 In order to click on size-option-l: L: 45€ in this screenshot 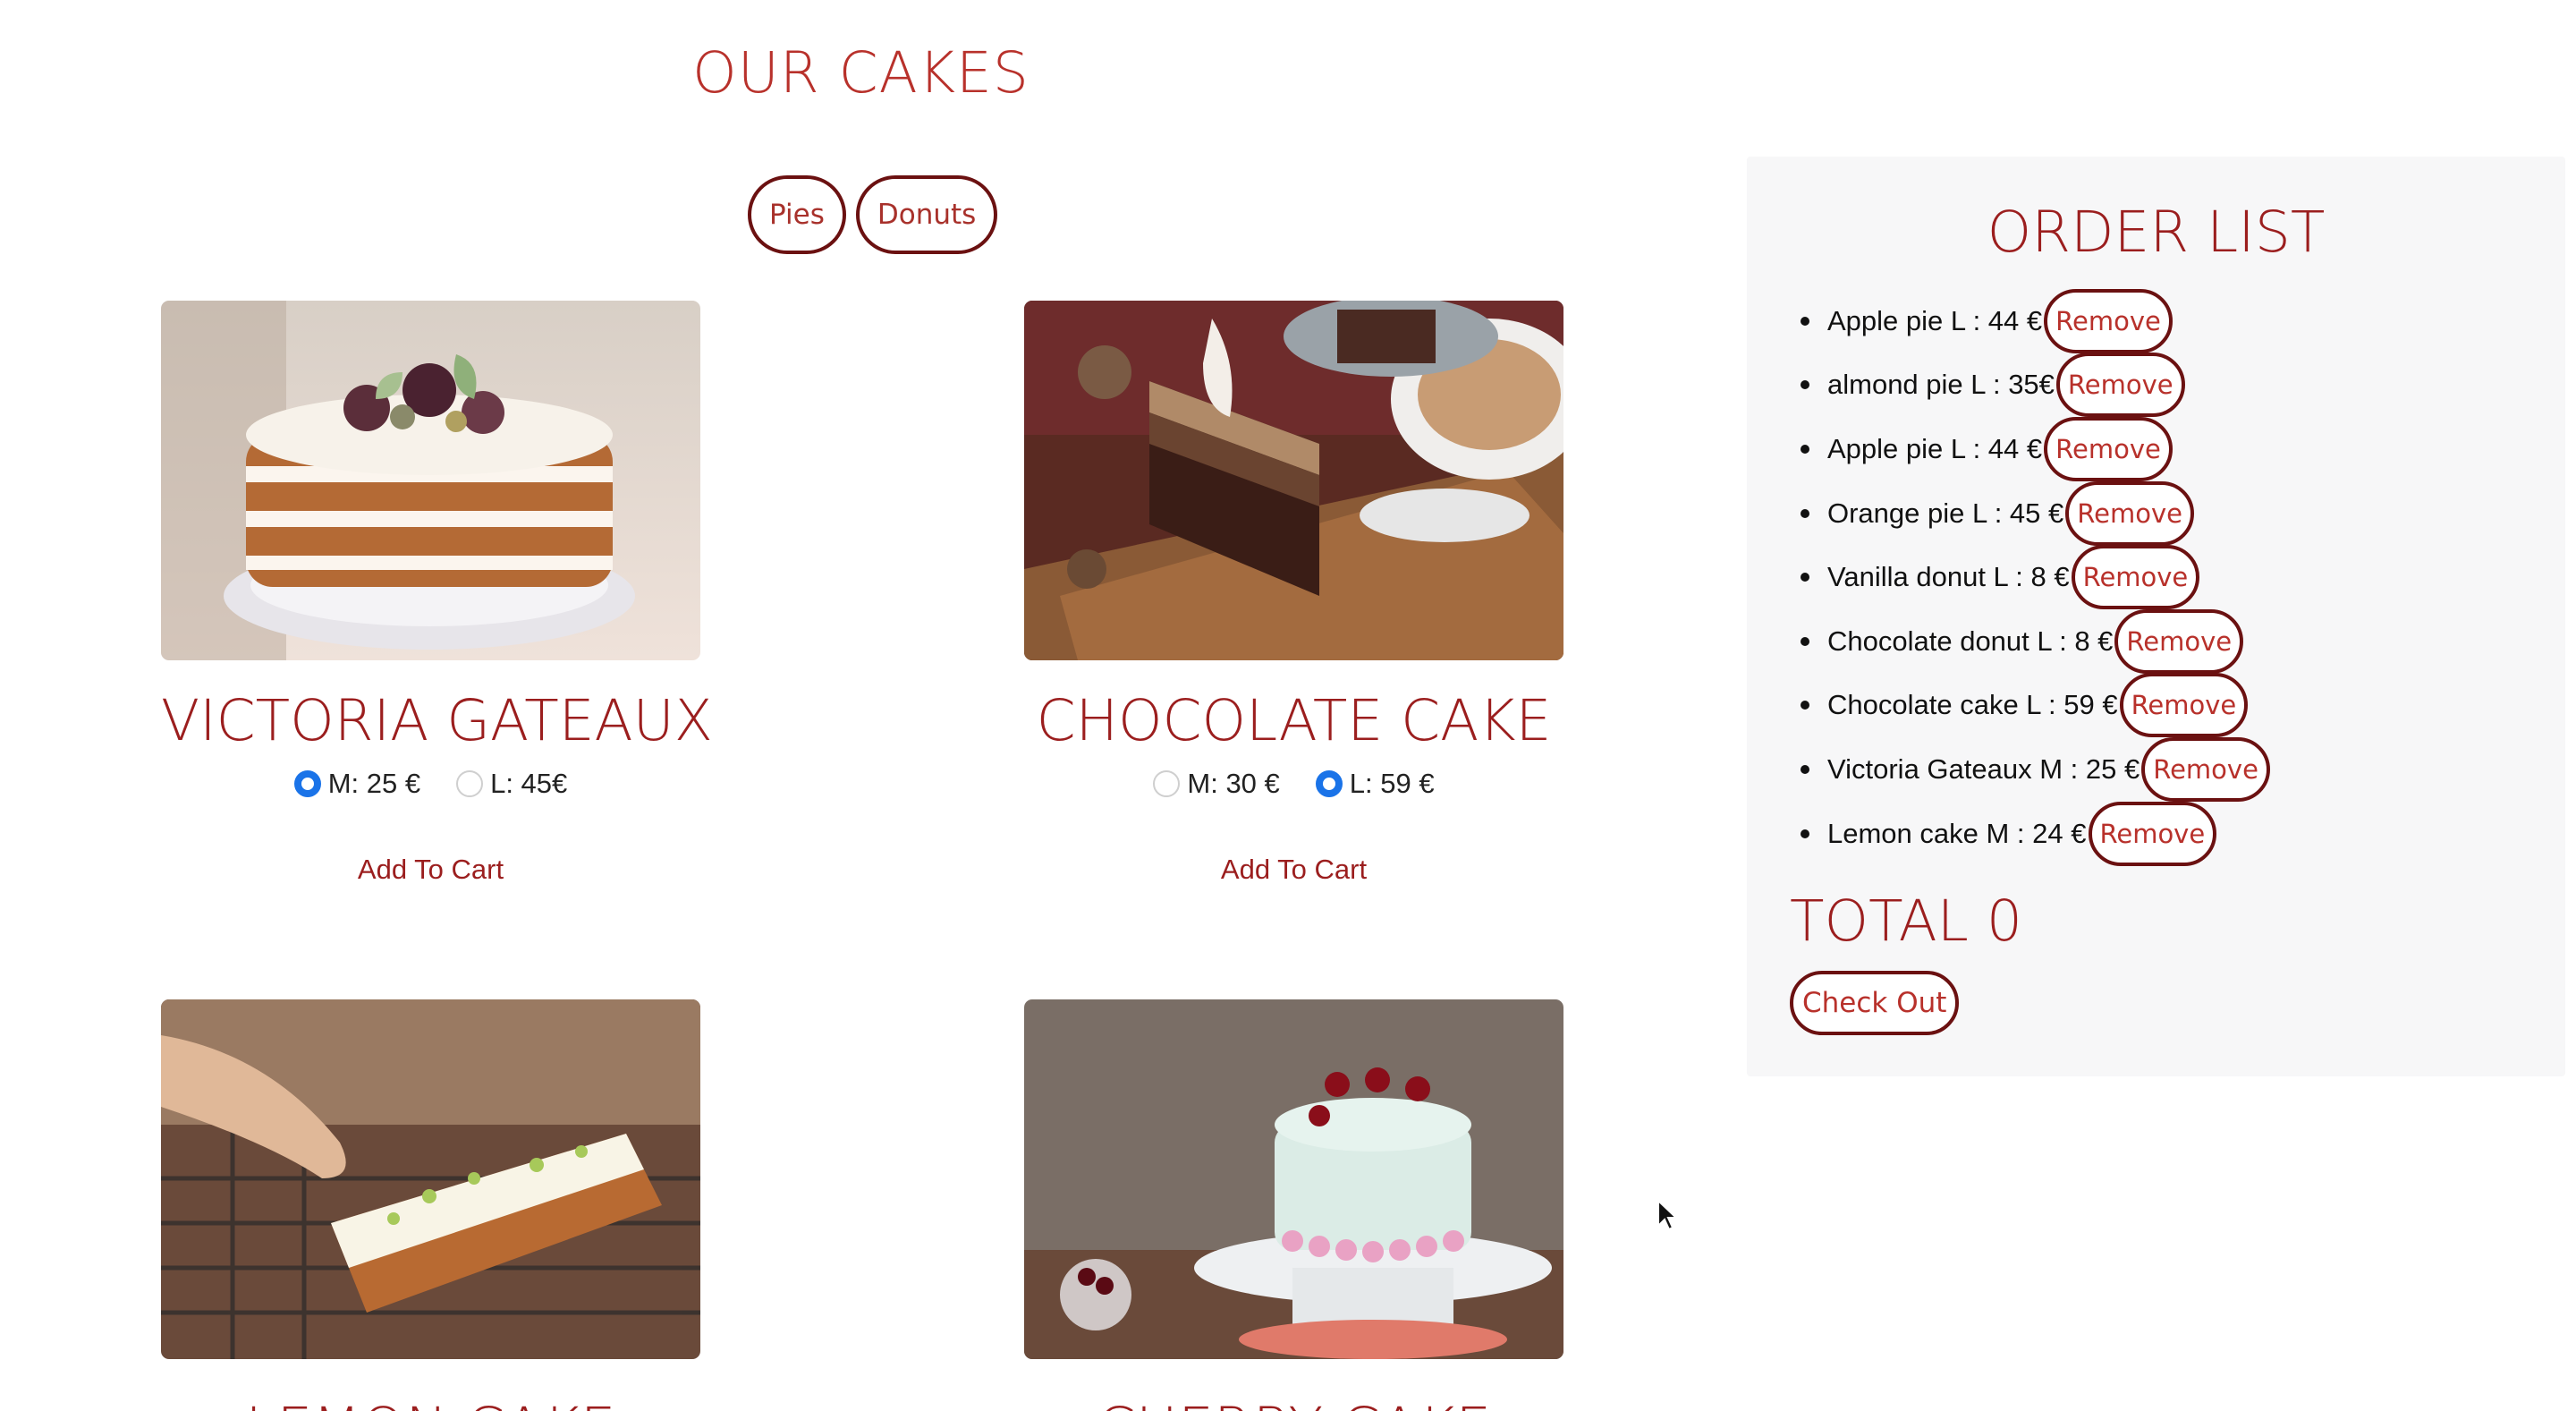, I will do `click(511, 784)`.